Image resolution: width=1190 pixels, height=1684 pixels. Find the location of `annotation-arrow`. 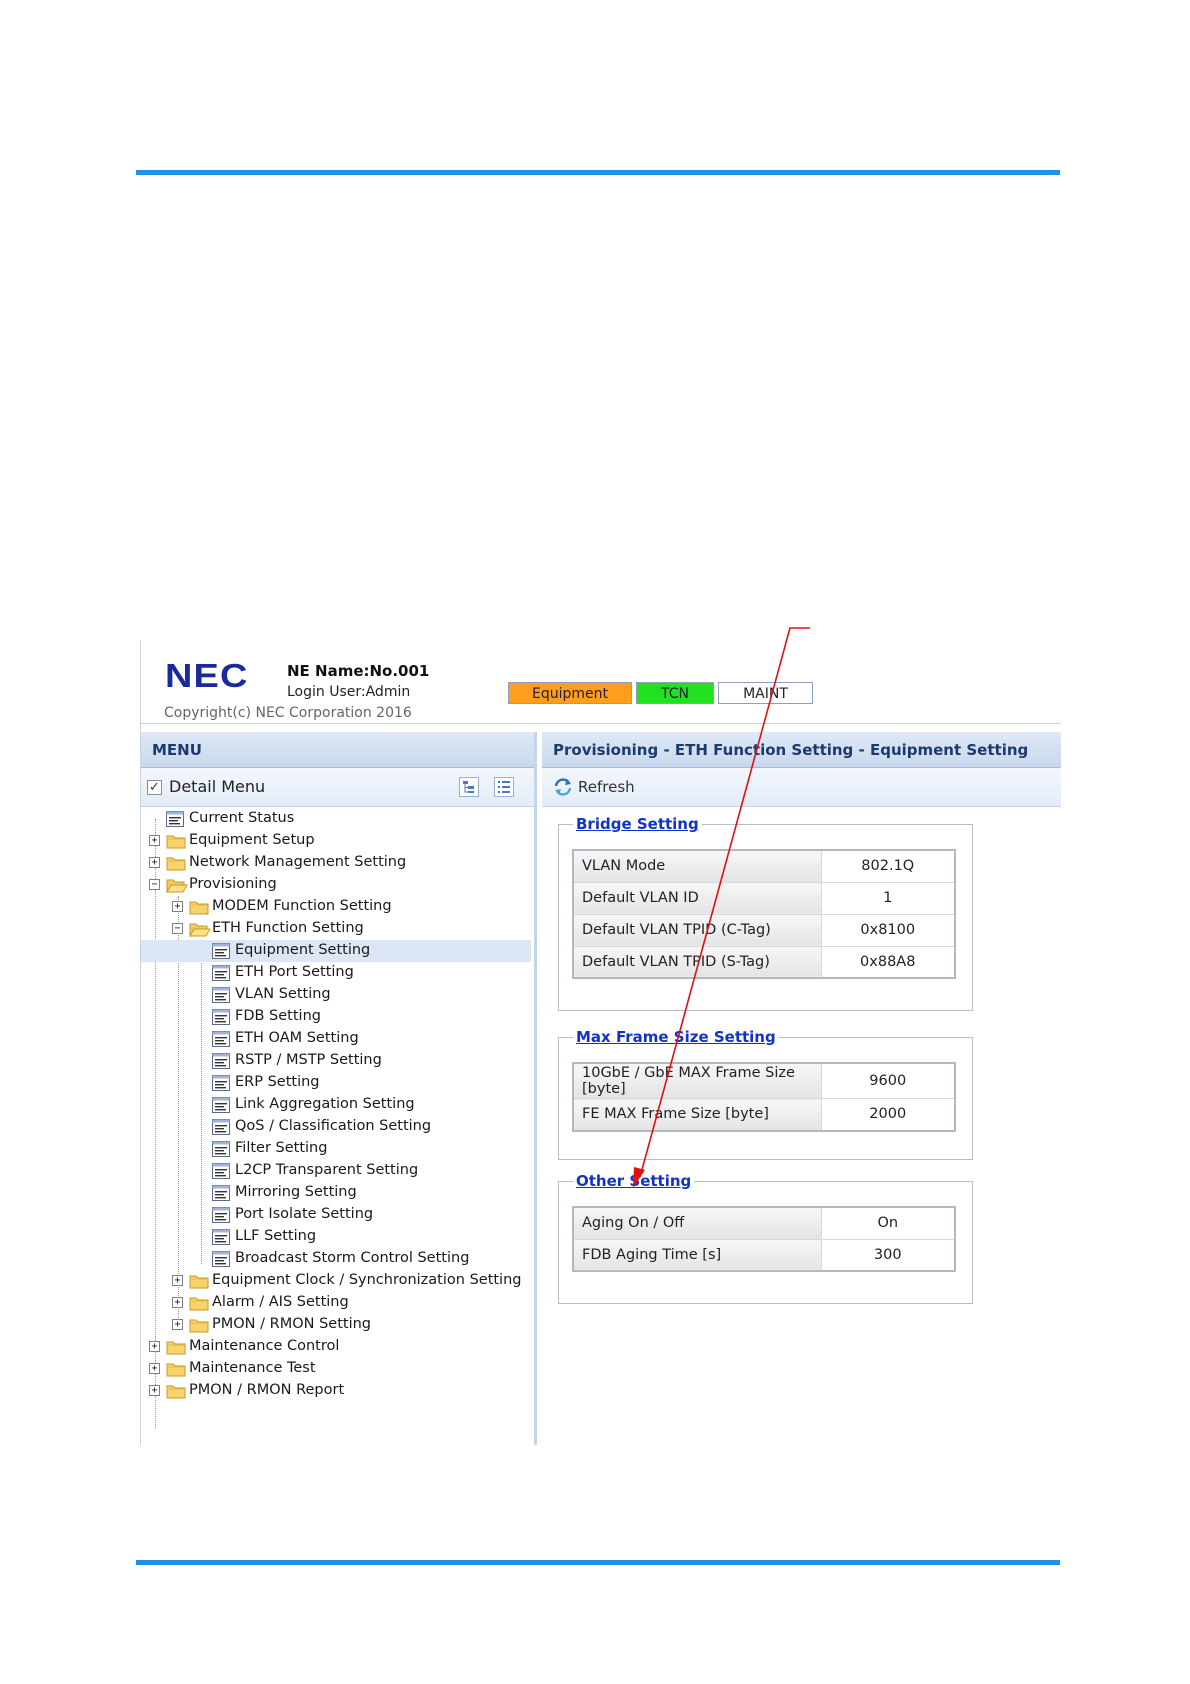

annotation-arrow is located at coordinates (721, 907).